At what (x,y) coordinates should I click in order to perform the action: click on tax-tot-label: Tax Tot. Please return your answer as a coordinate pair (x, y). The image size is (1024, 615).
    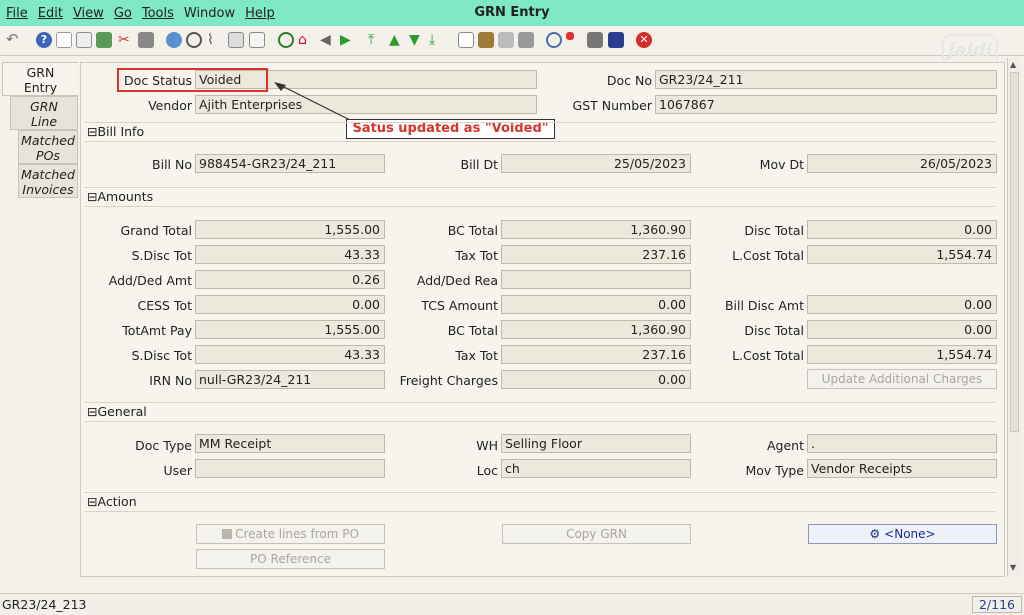
    Looking at the image, I should click on (476, 255).